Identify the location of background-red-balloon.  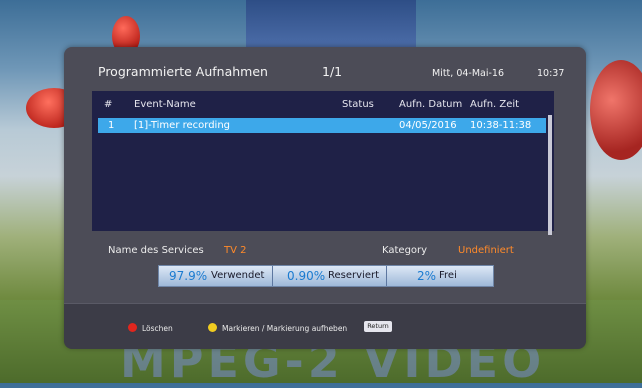
(616, 110).